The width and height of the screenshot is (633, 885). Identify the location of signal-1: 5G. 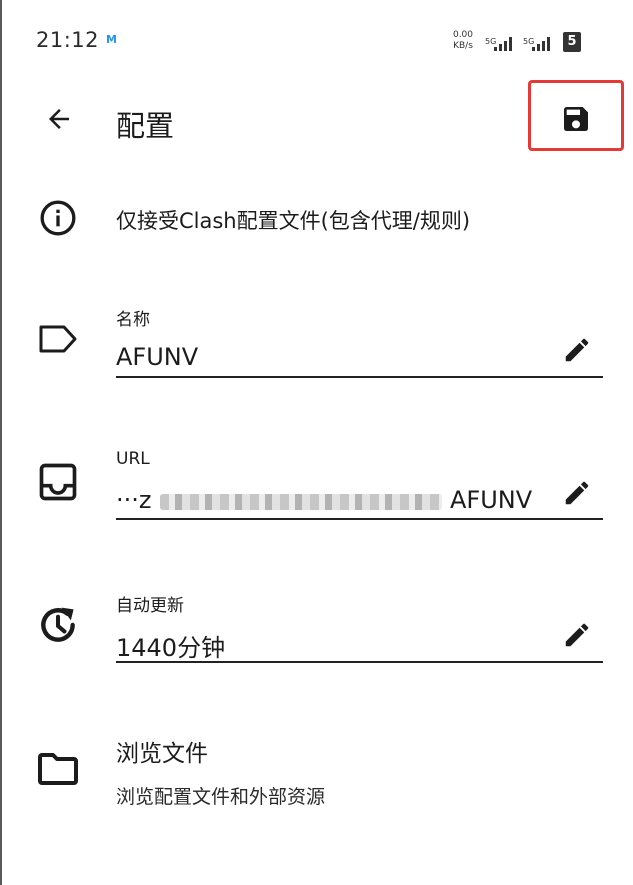
(498, 40).